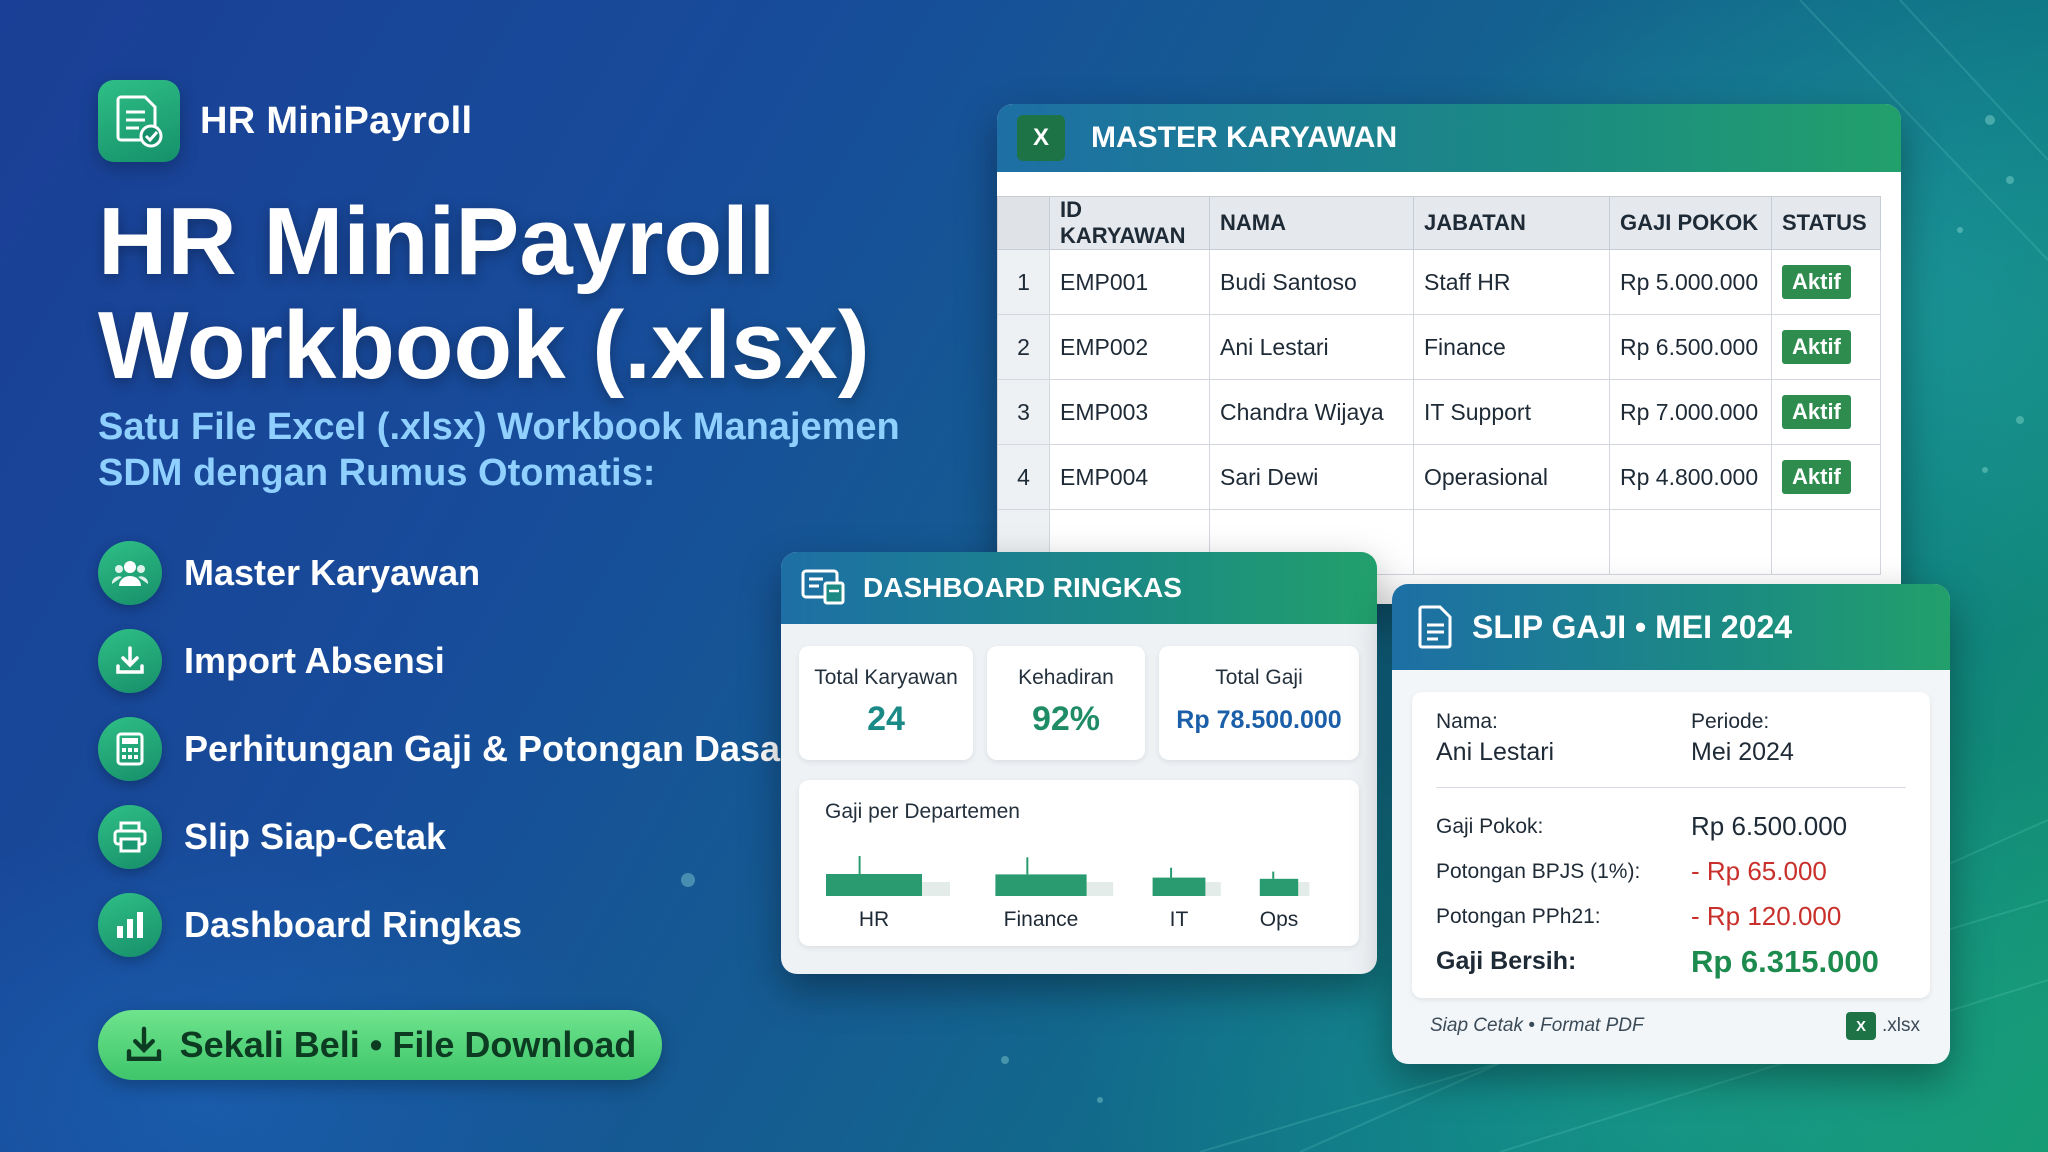 The width and height of the screenshot is (2048, 1152). I want to click on column-header: ID KARYAWAN, so click(1129, 223).